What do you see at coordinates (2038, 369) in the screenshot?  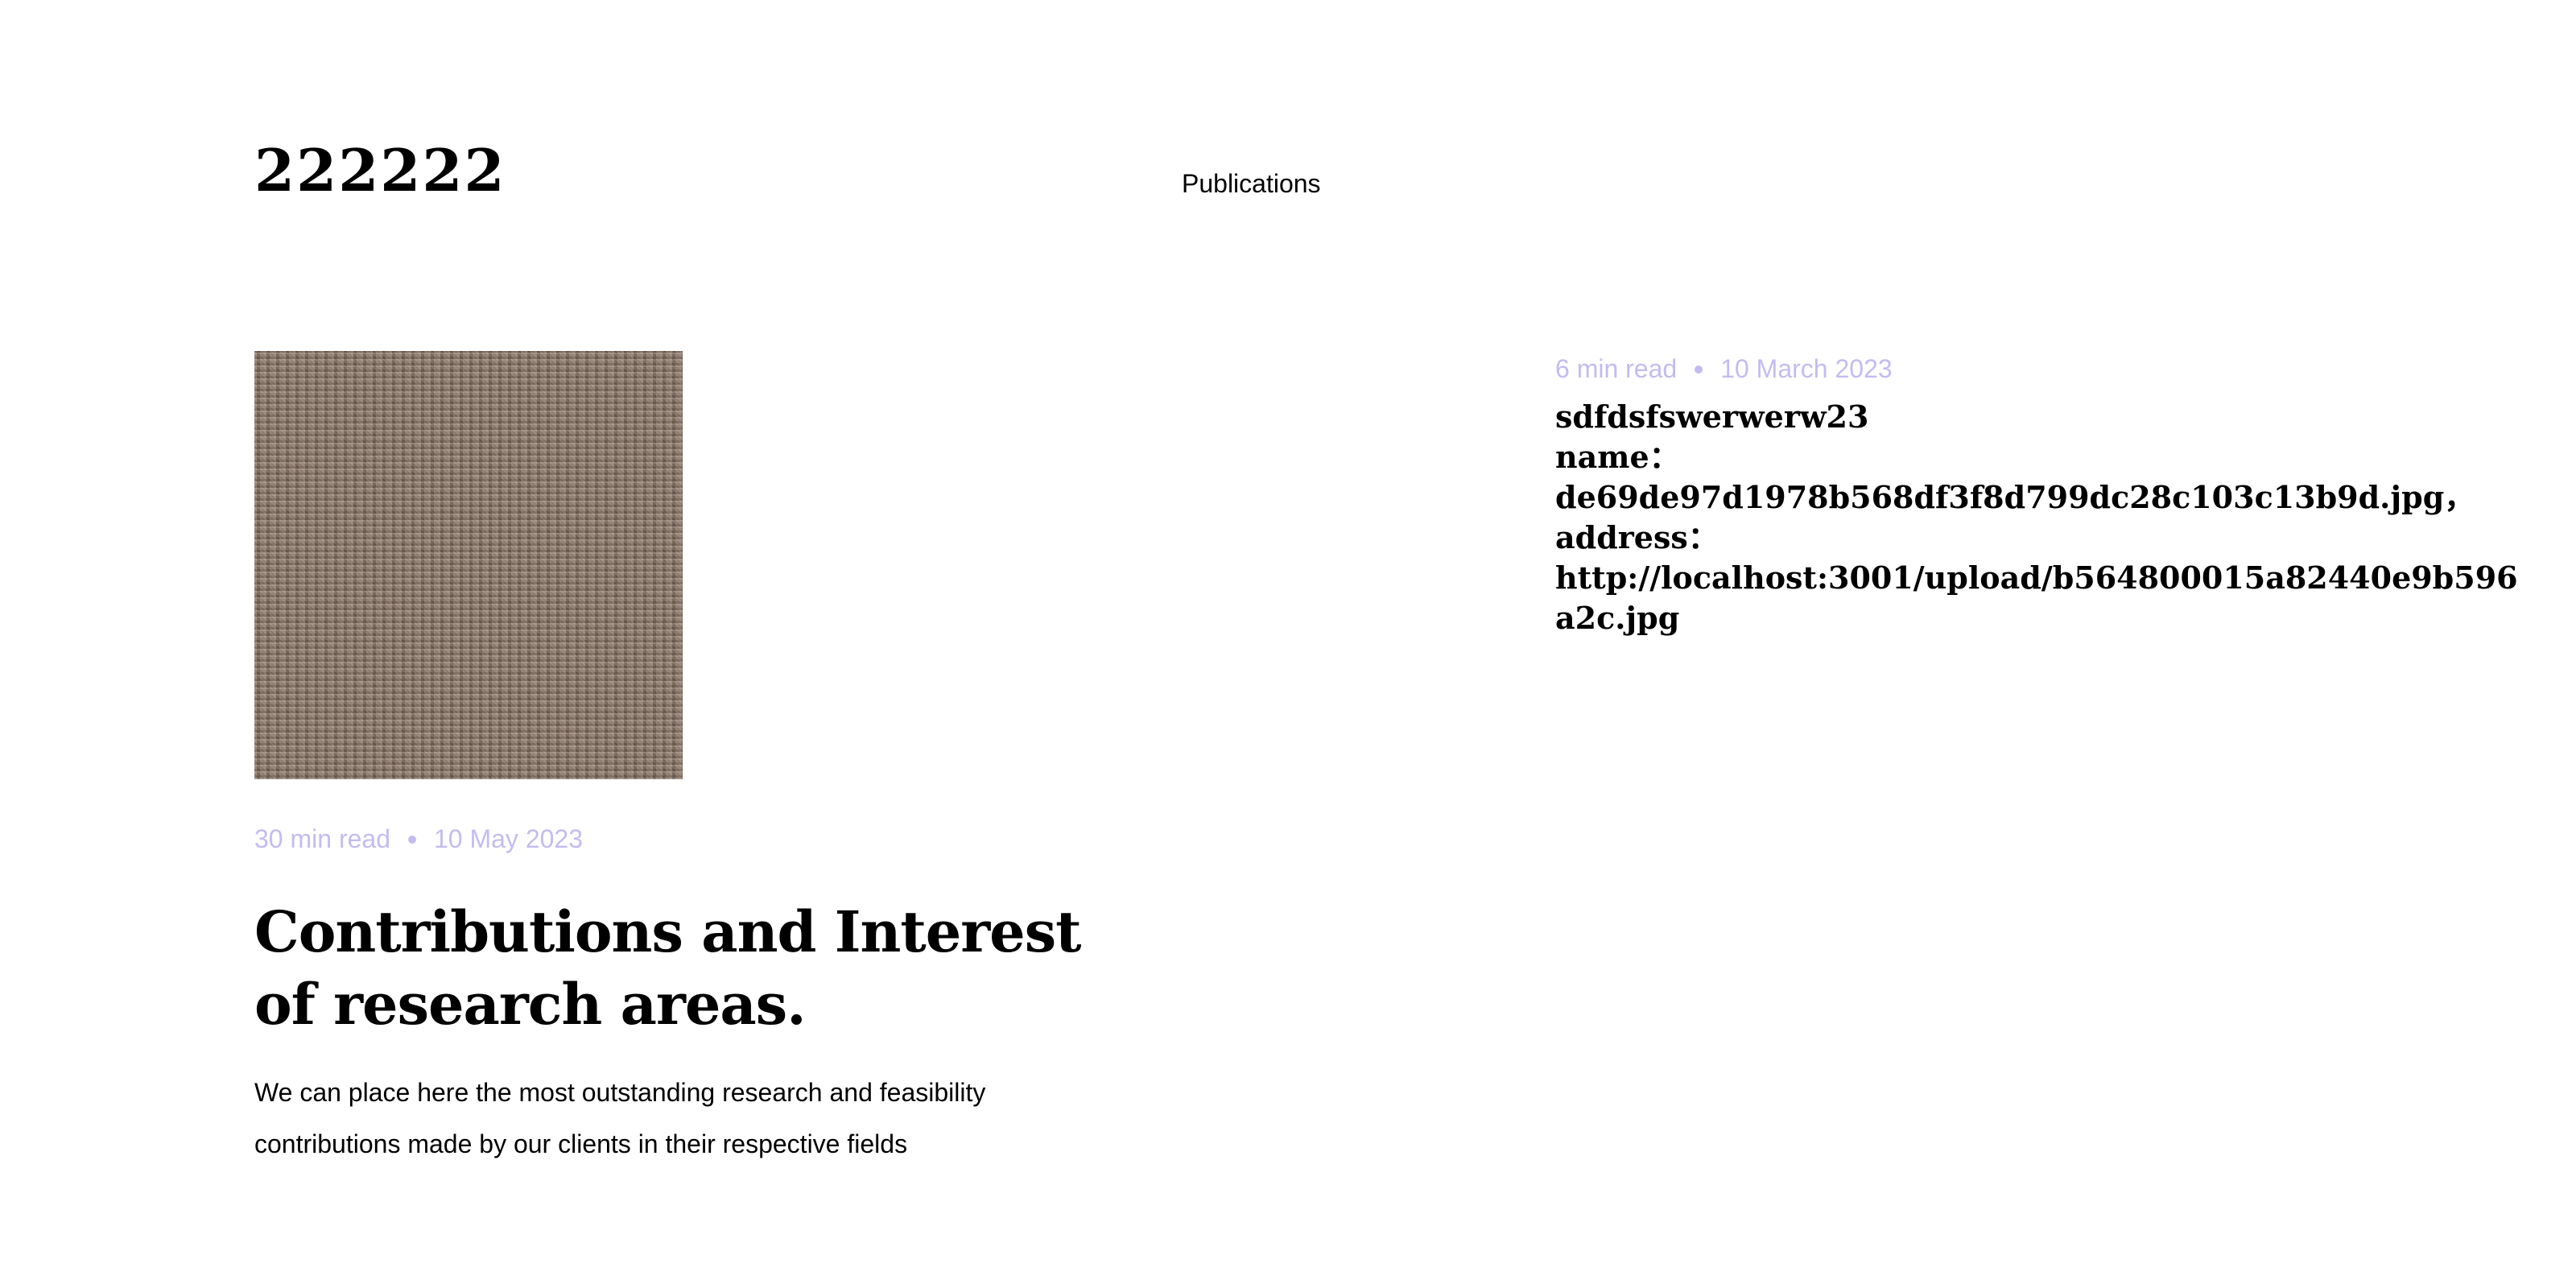 I see `post-meta: 6 min read 10 March 2023` at bounding box center [2038, 369].